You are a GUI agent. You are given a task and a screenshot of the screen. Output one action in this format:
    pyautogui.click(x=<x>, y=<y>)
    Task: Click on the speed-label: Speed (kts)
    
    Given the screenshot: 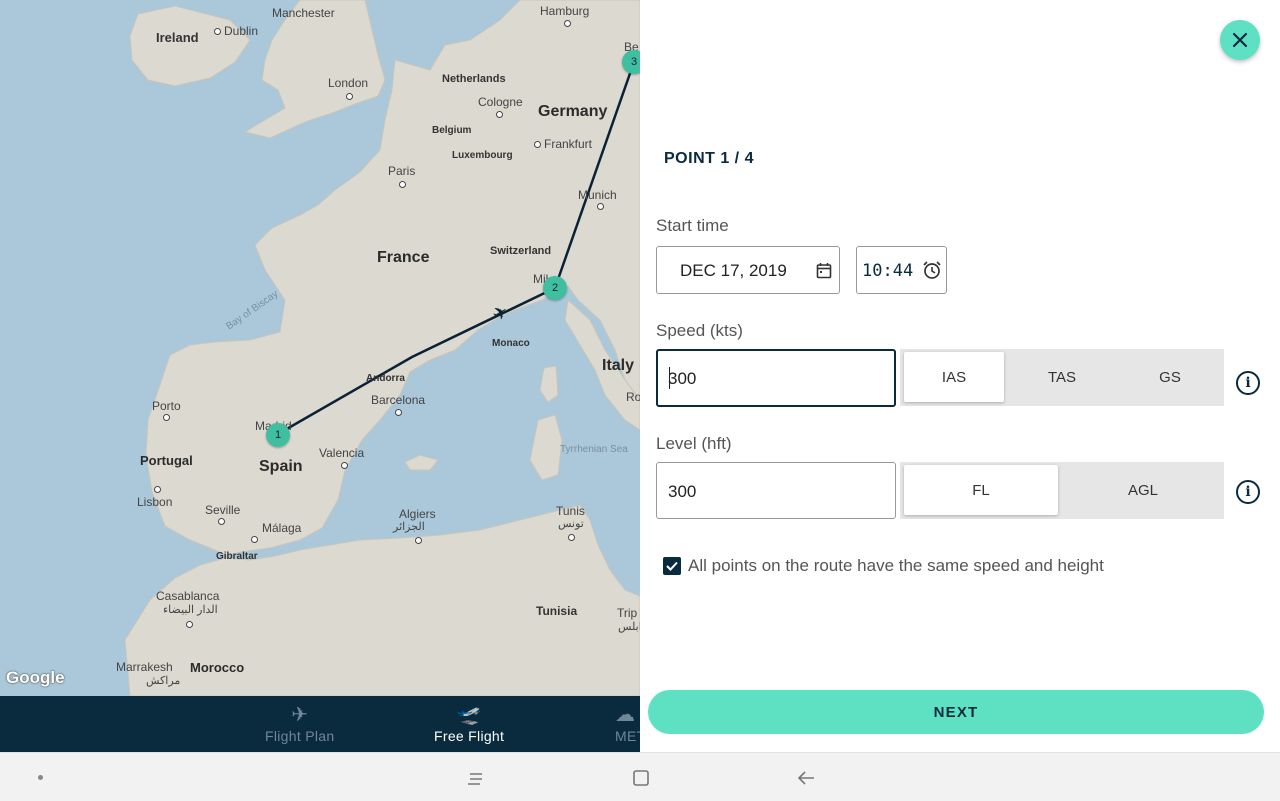 What is the action you would take?
    pyautogui.click(x=699, y=330)
    